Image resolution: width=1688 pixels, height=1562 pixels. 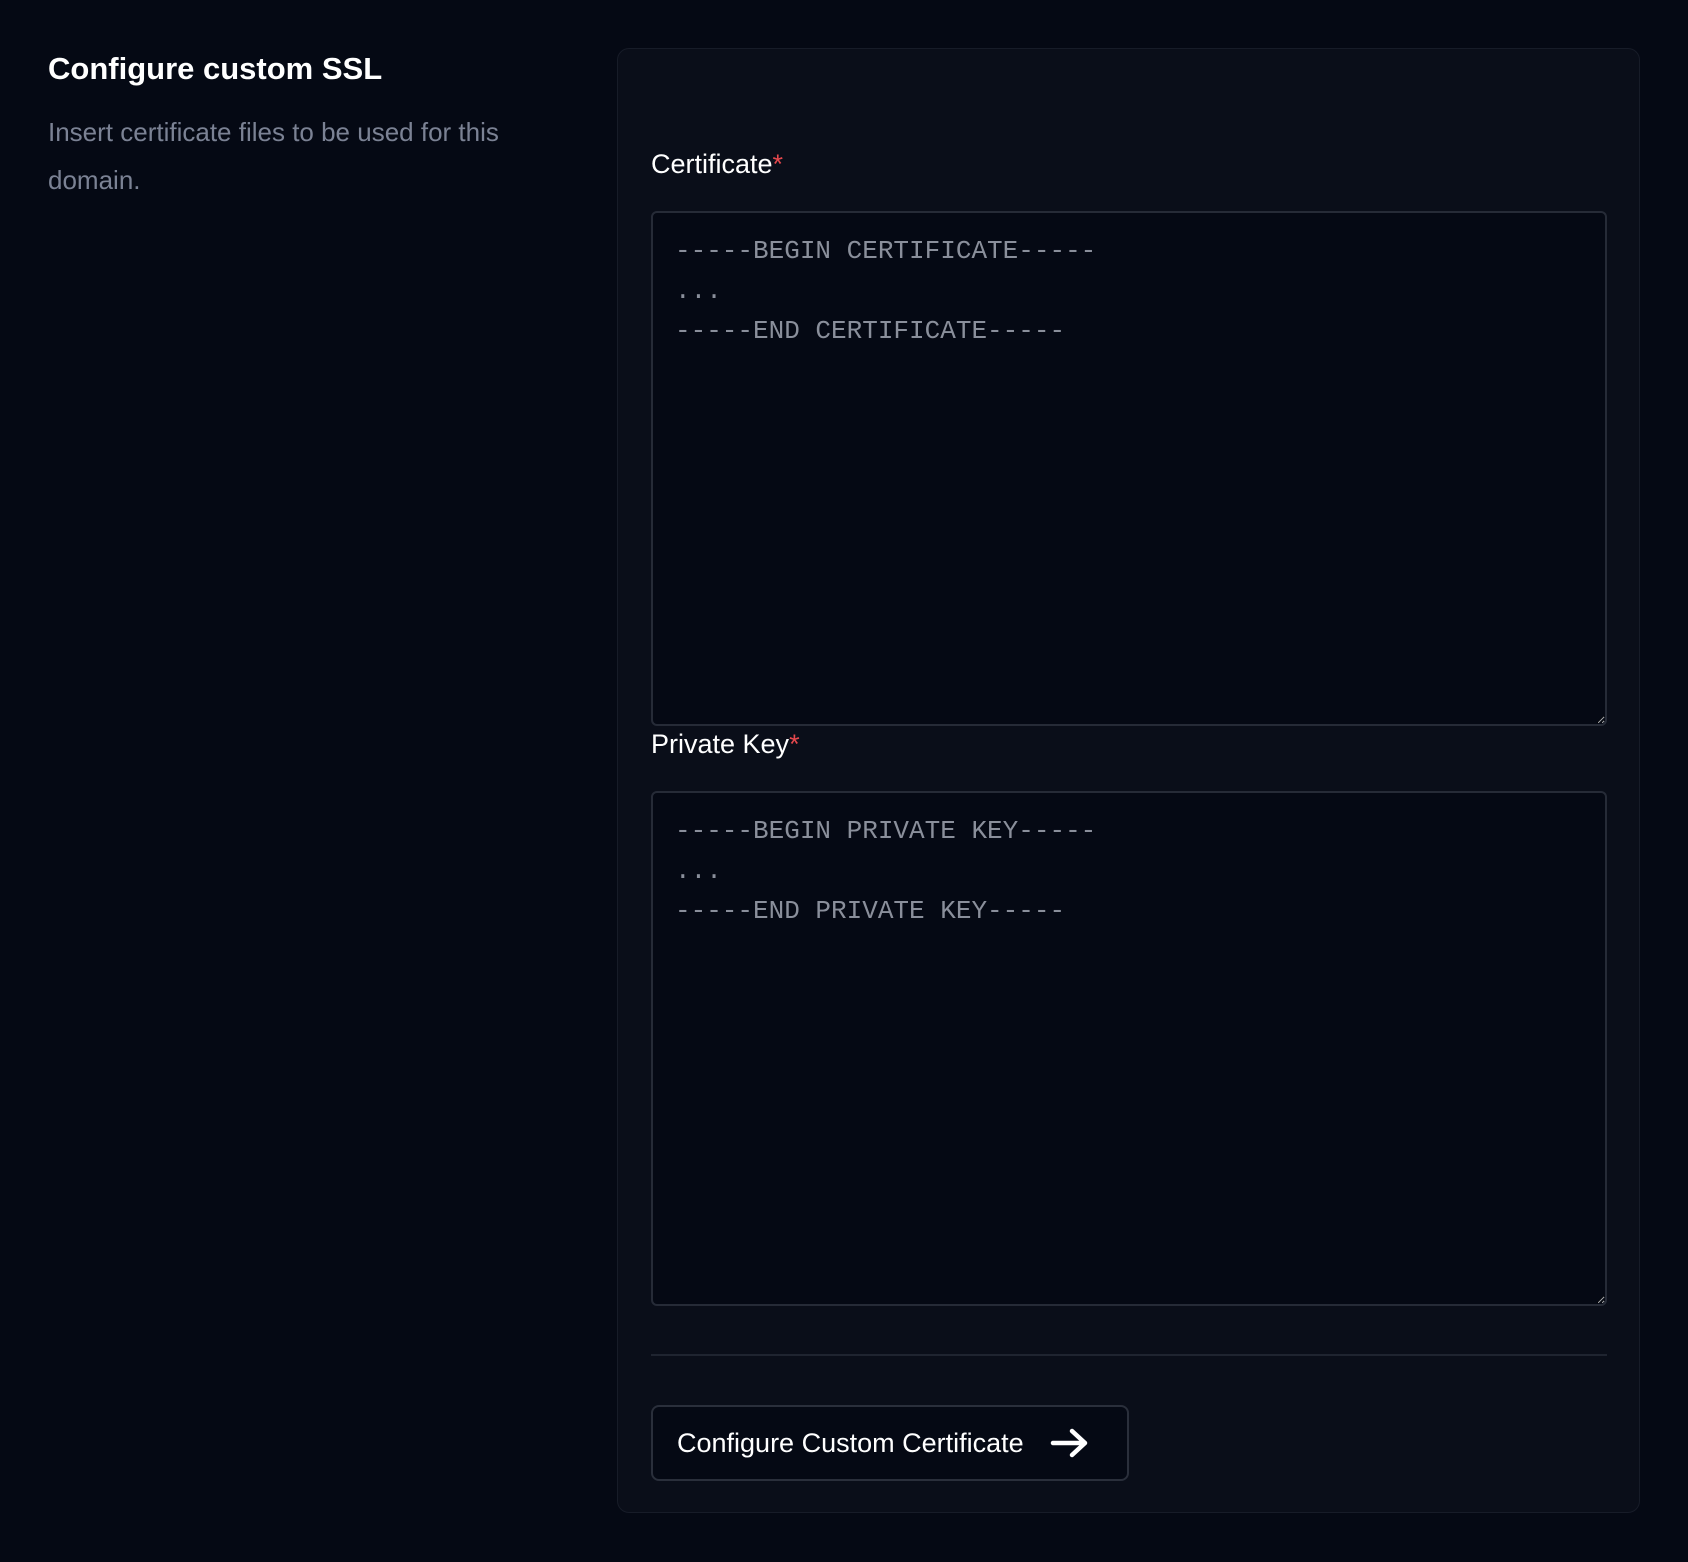 I want to click on arrow-right-icon, so click(x=1070, y=1443).